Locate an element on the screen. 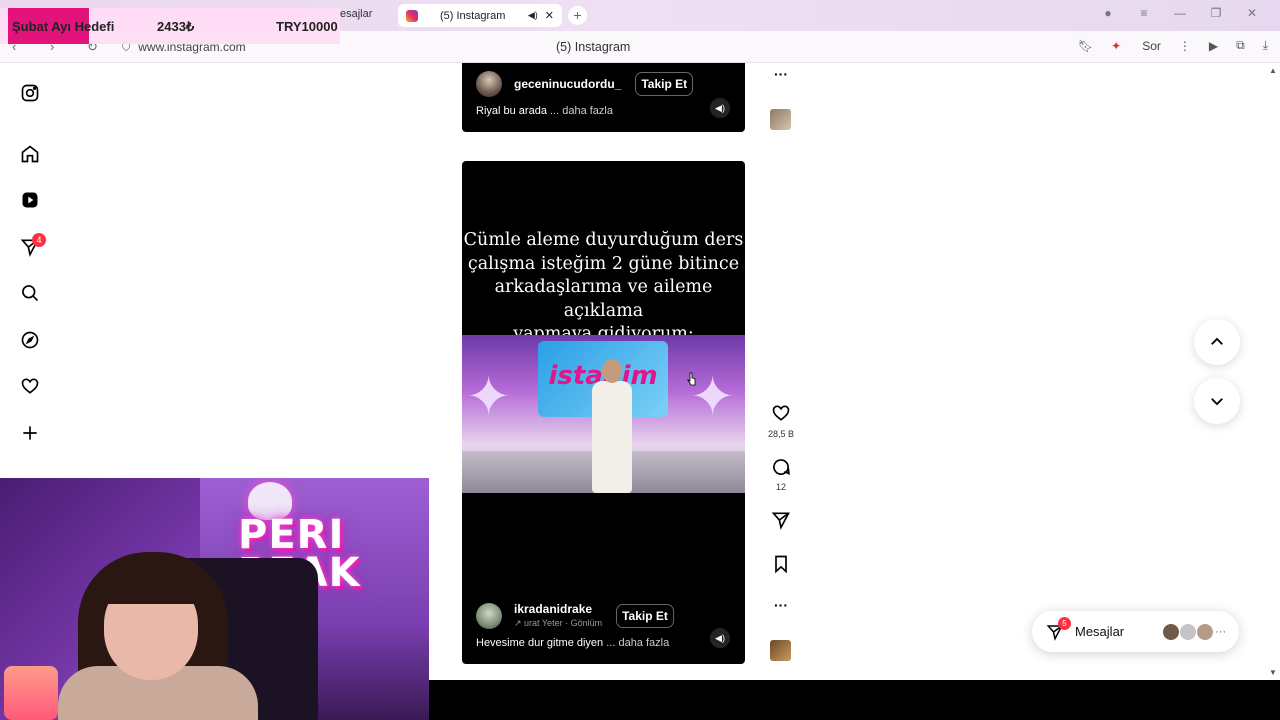 The height and width of the screenshot is (720, 1280). audio-label: urat Yeter · Gönlüm is located at coordinates (563, 623).